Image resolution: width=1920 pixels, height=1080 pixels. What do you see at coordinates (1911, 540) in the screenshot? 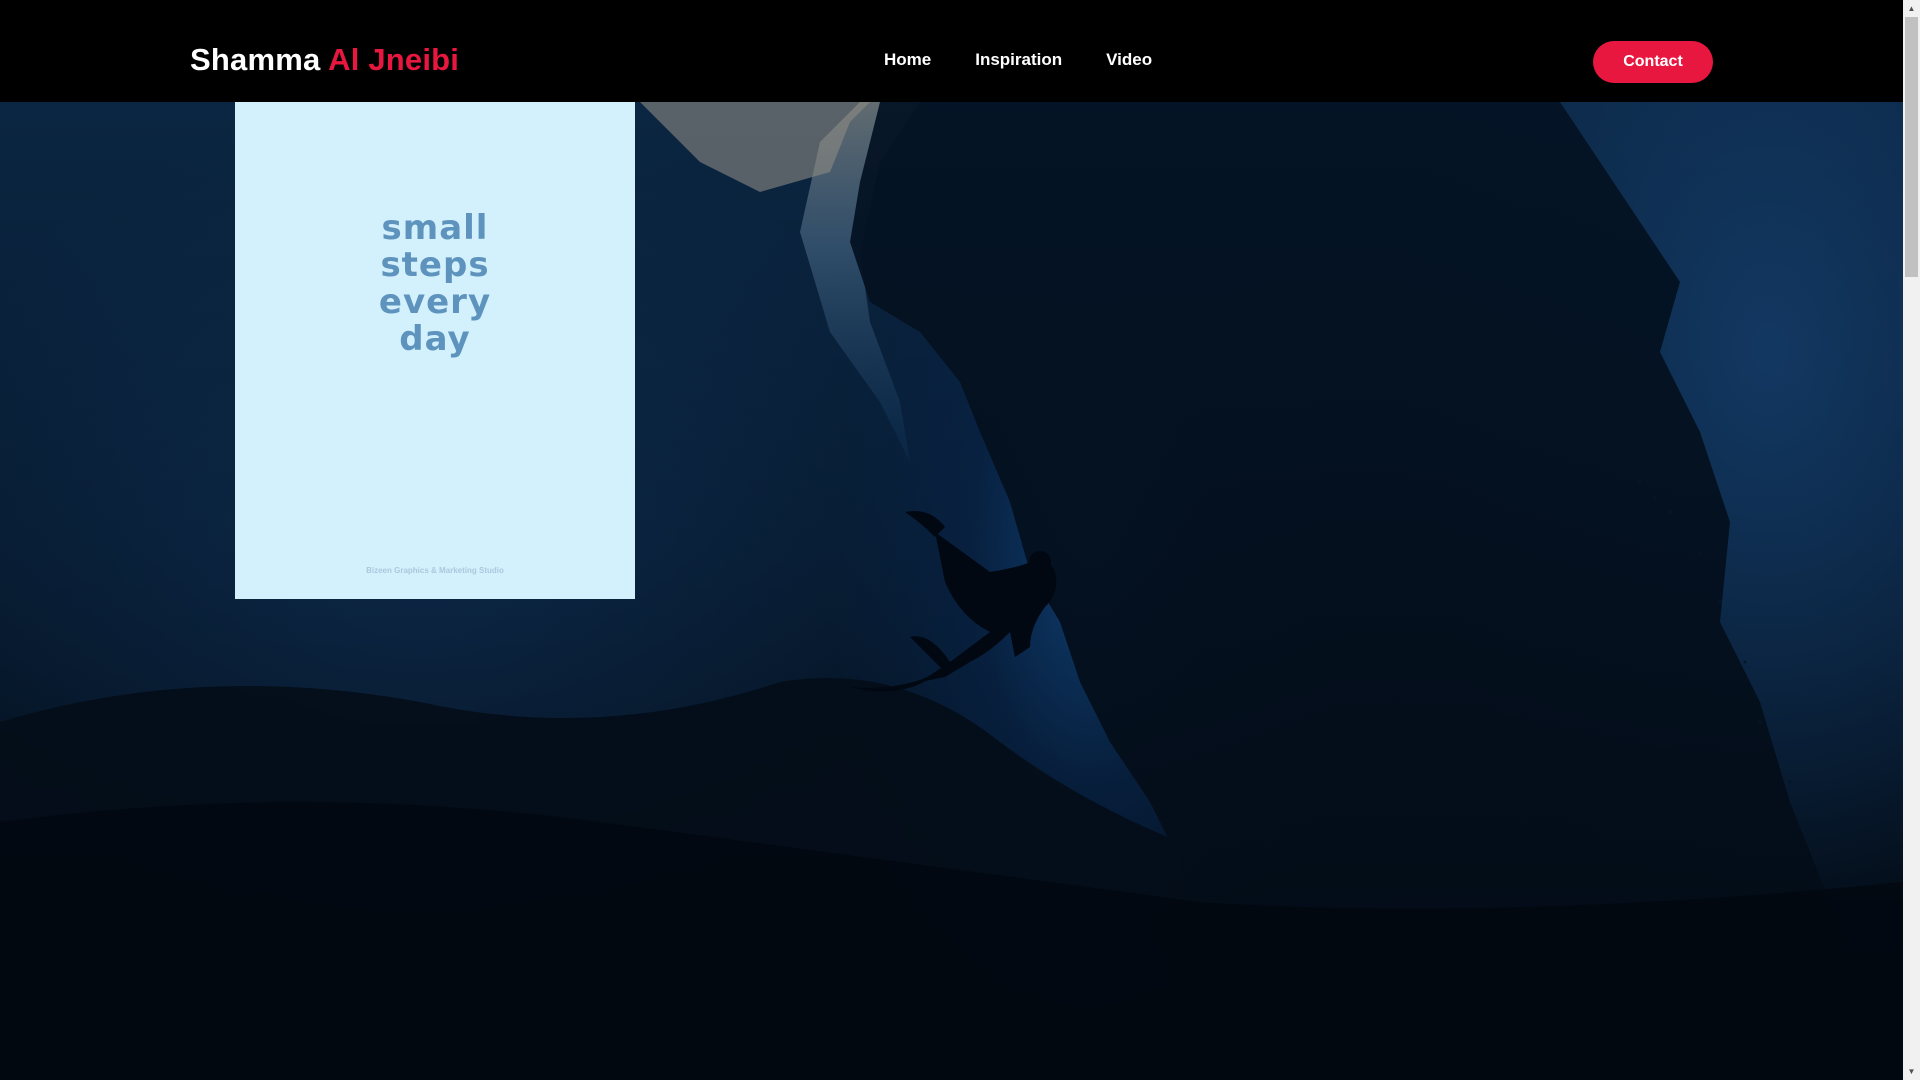
I see `vertical-scrollbar: ▲ ▼` at bounding box center [1911, 540].